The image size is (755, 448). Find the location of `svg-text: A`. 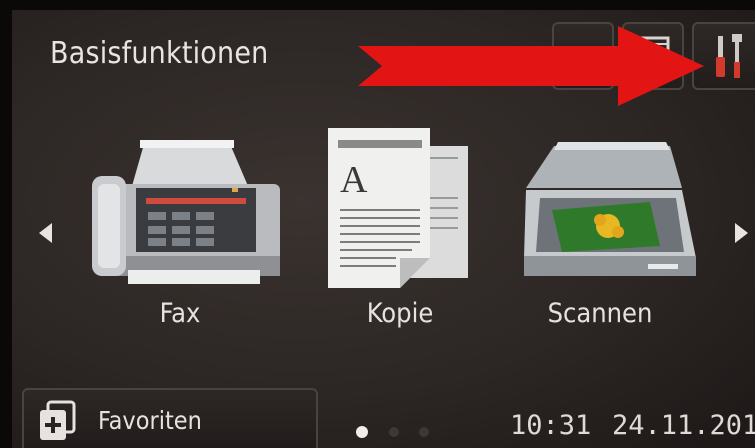

svg-text: A is located at coordinates (354, 180).